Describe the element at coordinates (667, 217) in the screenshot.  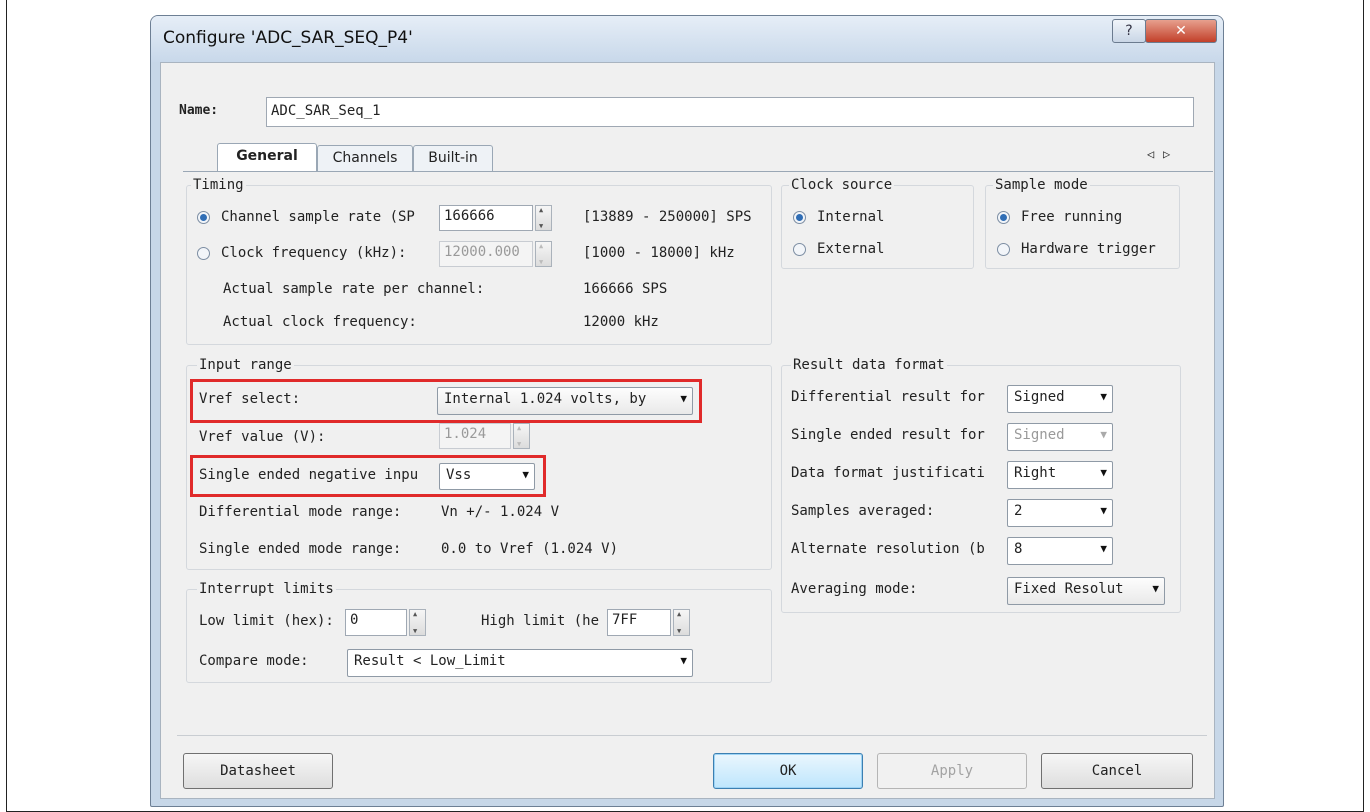
I see `channel-rate-range: [13889 - 250000] SPS` at that location.